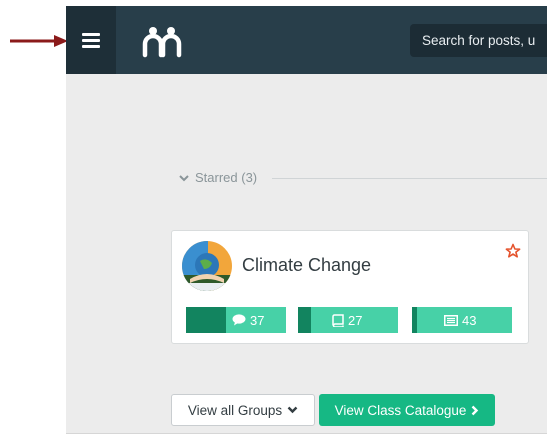  What do you see at coordinates (306, 40) in the screenshot?
I see `top-navigation-bar: Search for posts, u` at bounding box center [306, 40].